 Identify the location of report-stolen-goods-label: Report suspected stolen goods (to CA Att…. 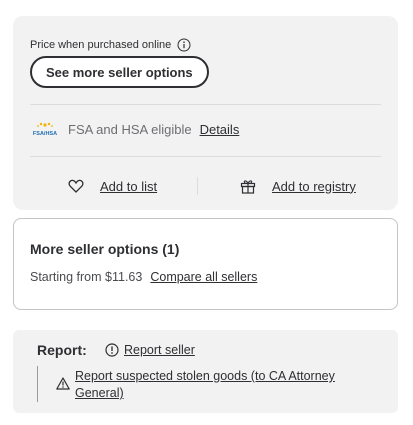
(205, 384).